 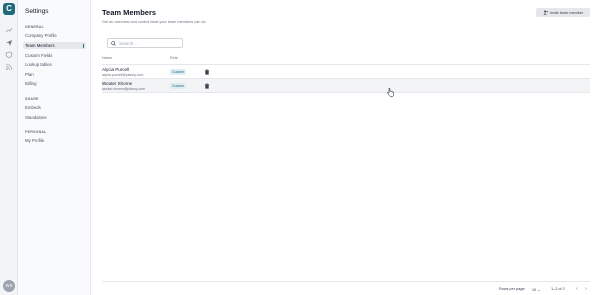 What do you see at coordinates (54, 117) in the screenshot?
I see `sidebar-item-standalone: Standalone` at bounding box center [54, 117].